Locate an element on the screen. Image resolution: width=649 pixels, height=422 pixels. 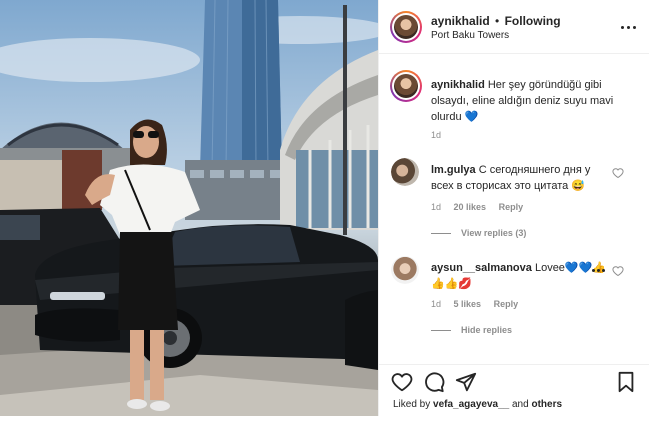
hide-replies-button: Hide replies is located at coordinates (471, 330).